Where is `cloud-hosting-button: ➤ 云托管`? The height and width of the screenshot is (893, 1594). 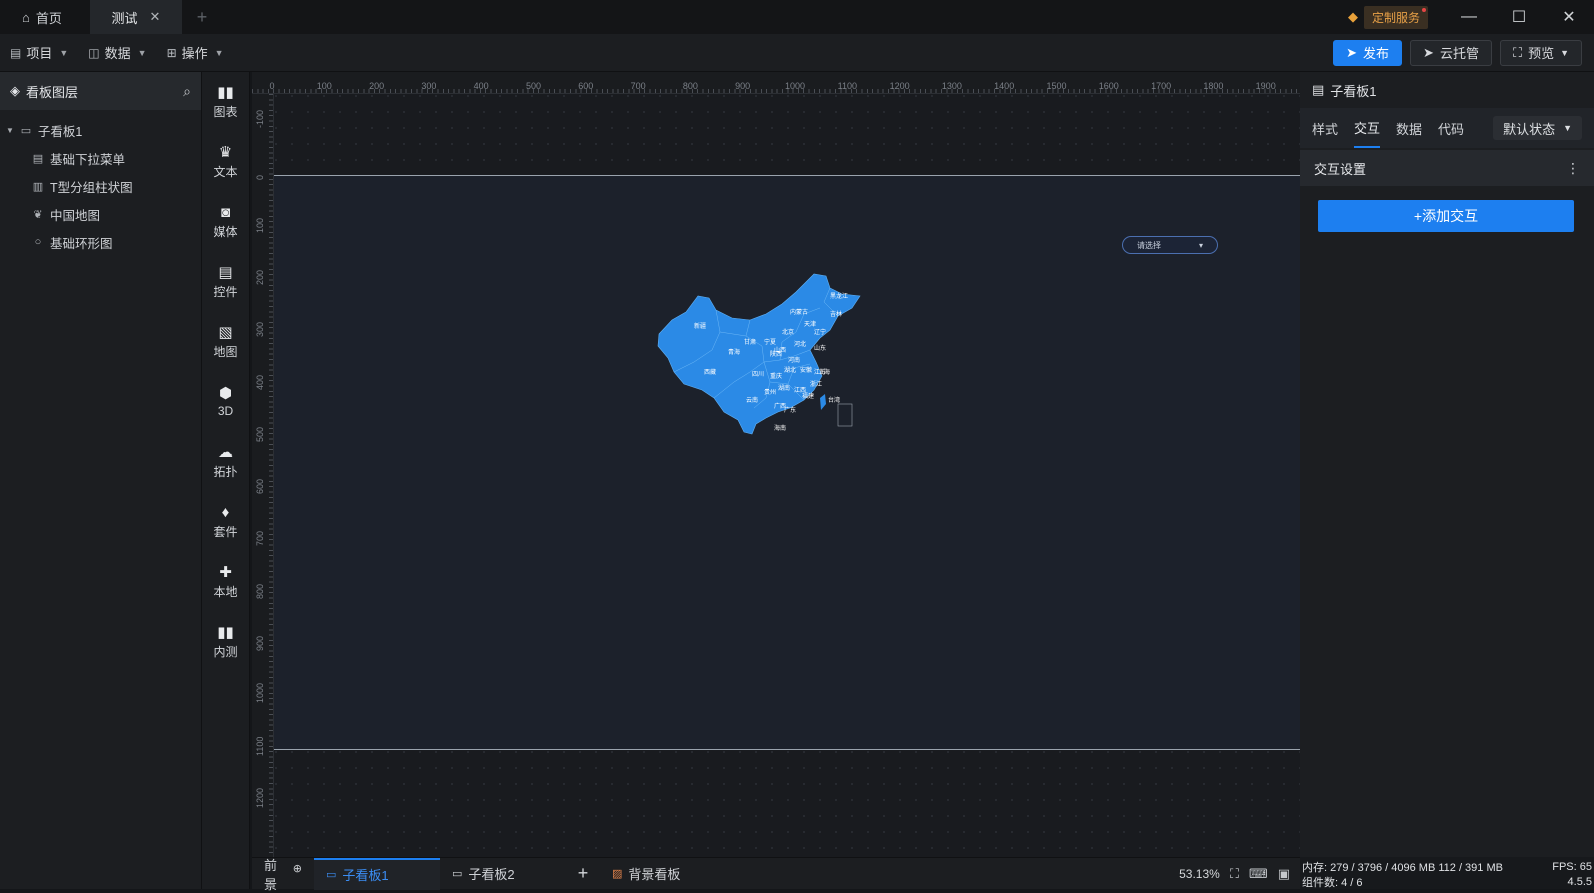 cloud-hosting-button: ➤ 云托管 is located at coordinates (1451, 52).